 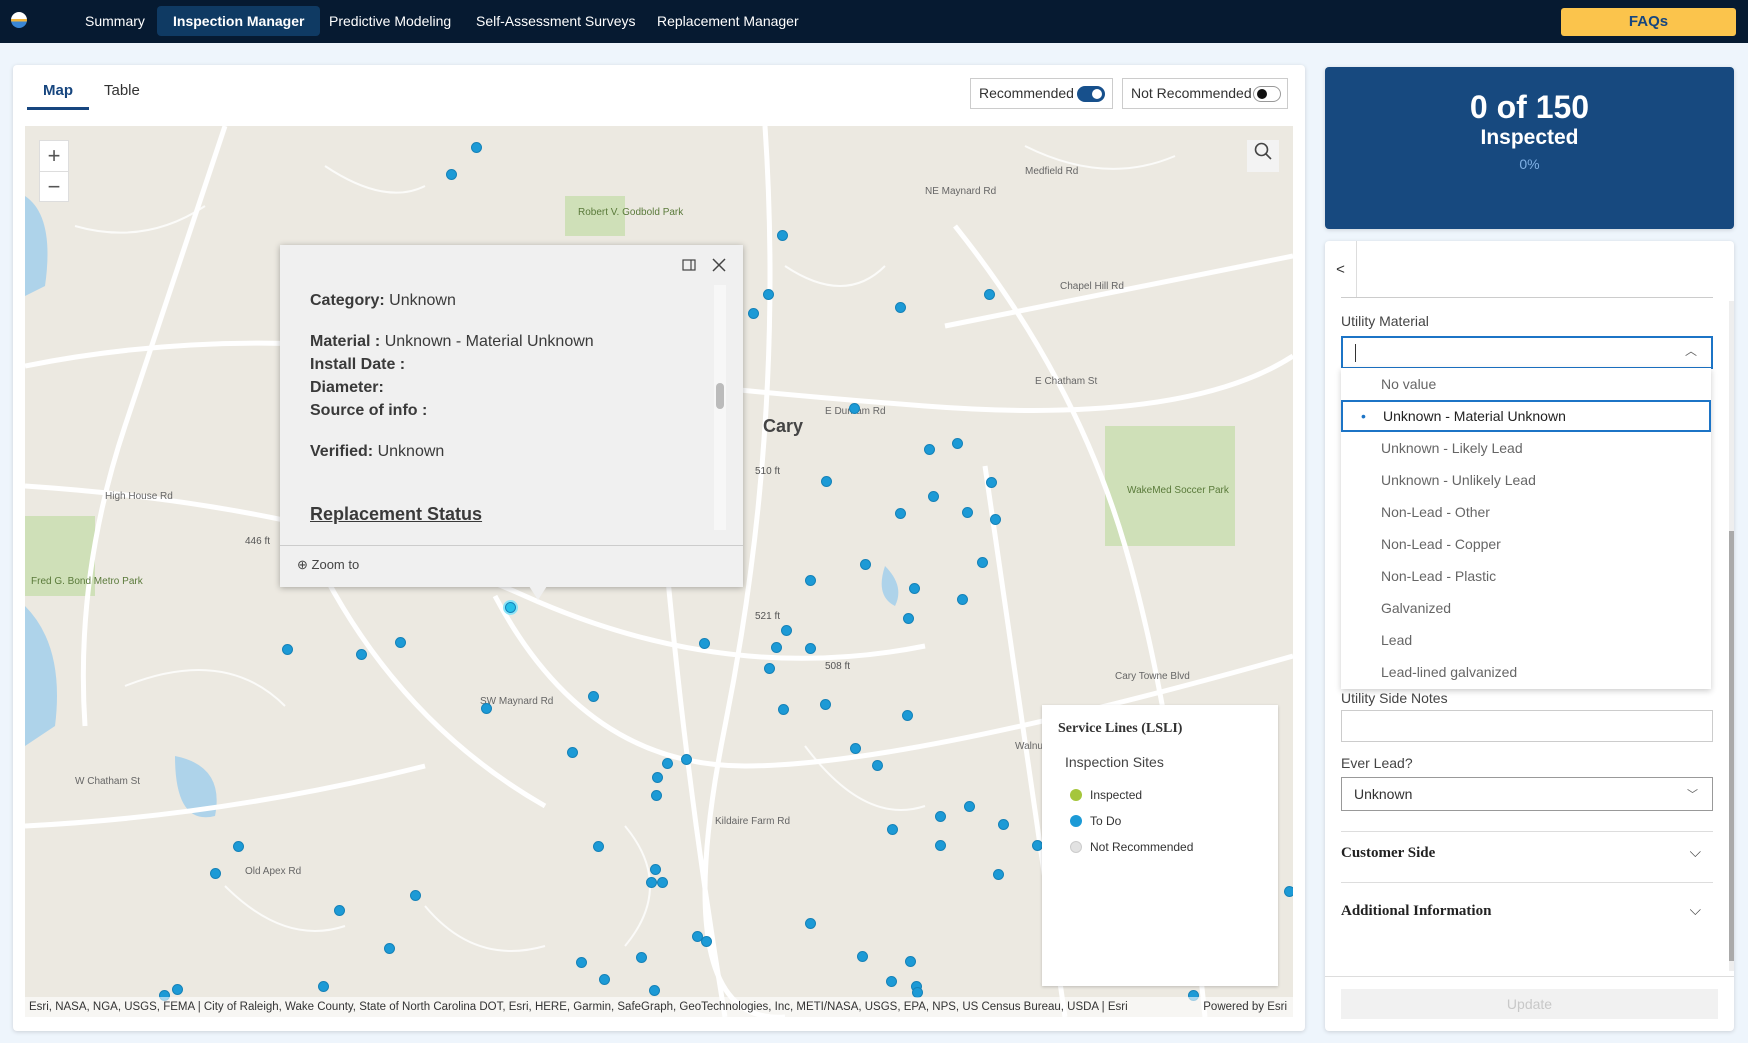 What do you see at coordinates (1245, 1007) in the screenshot?
I see `powered-by-esri: Powered by Esri` at bounding box center [1245, 1007].